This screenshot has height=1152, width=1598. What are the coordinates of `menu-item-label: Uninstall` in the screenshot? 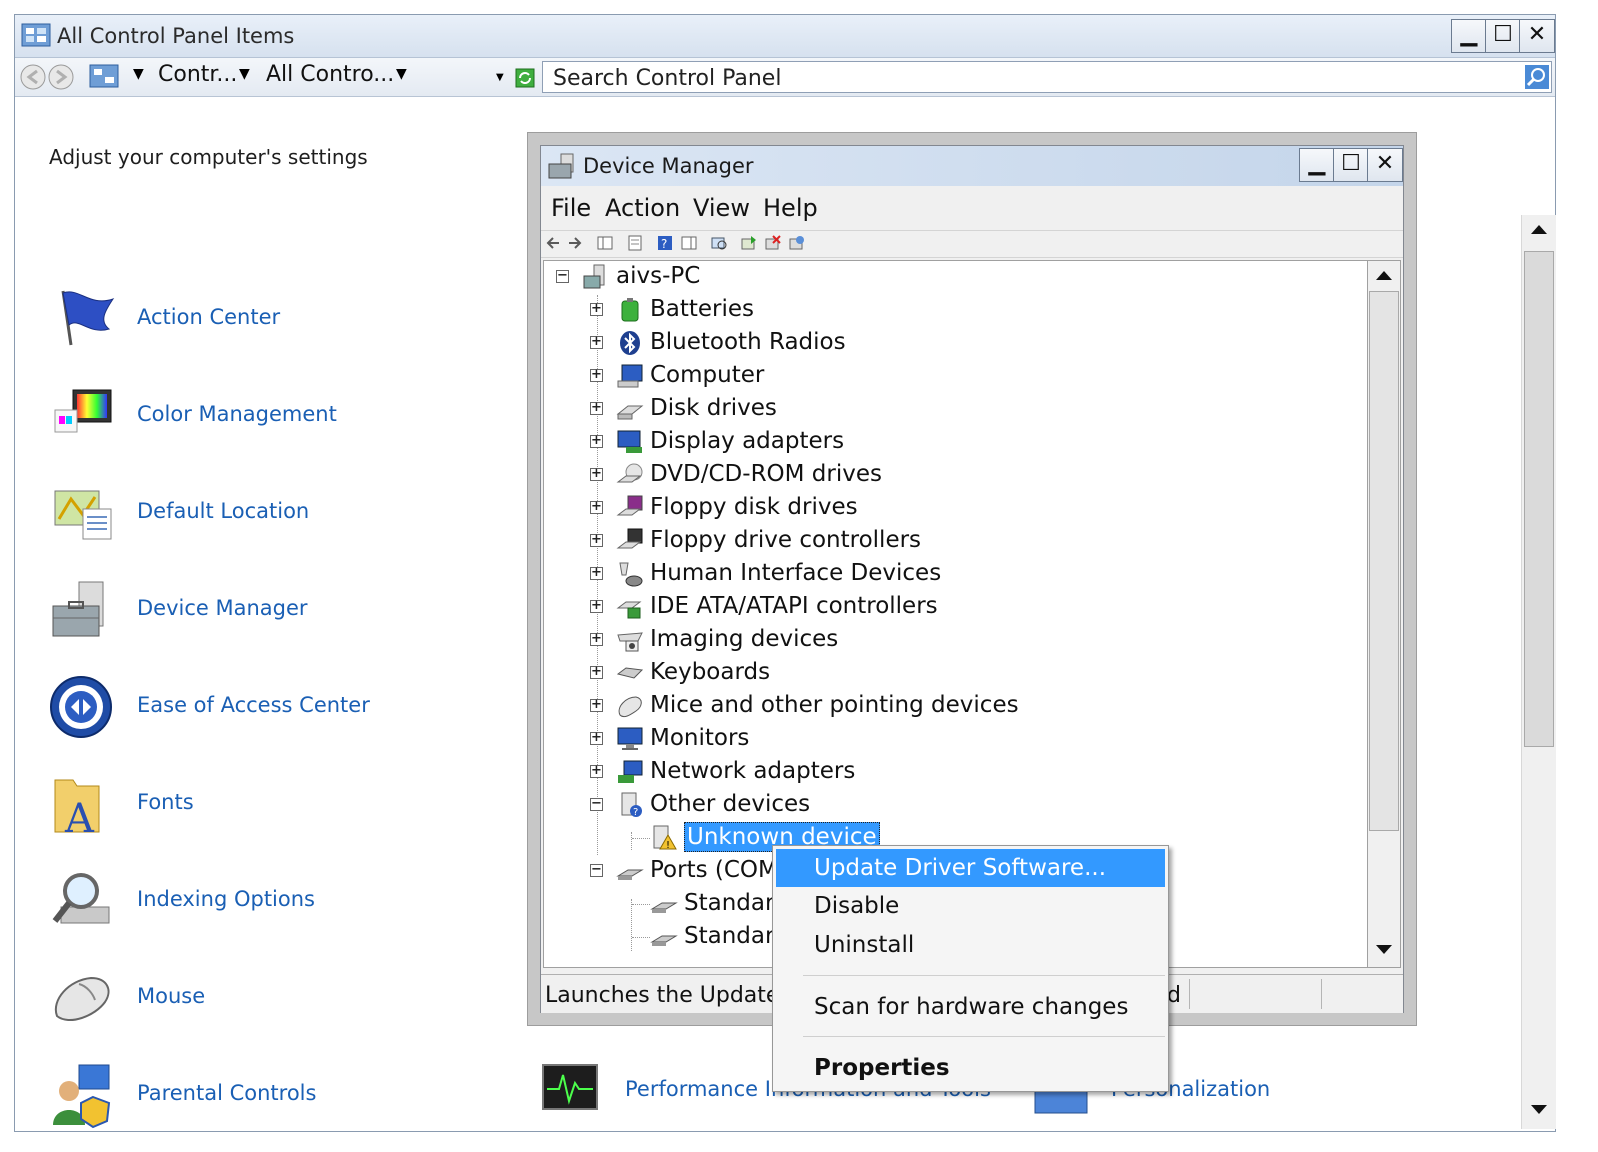 It's located at (864, 945).